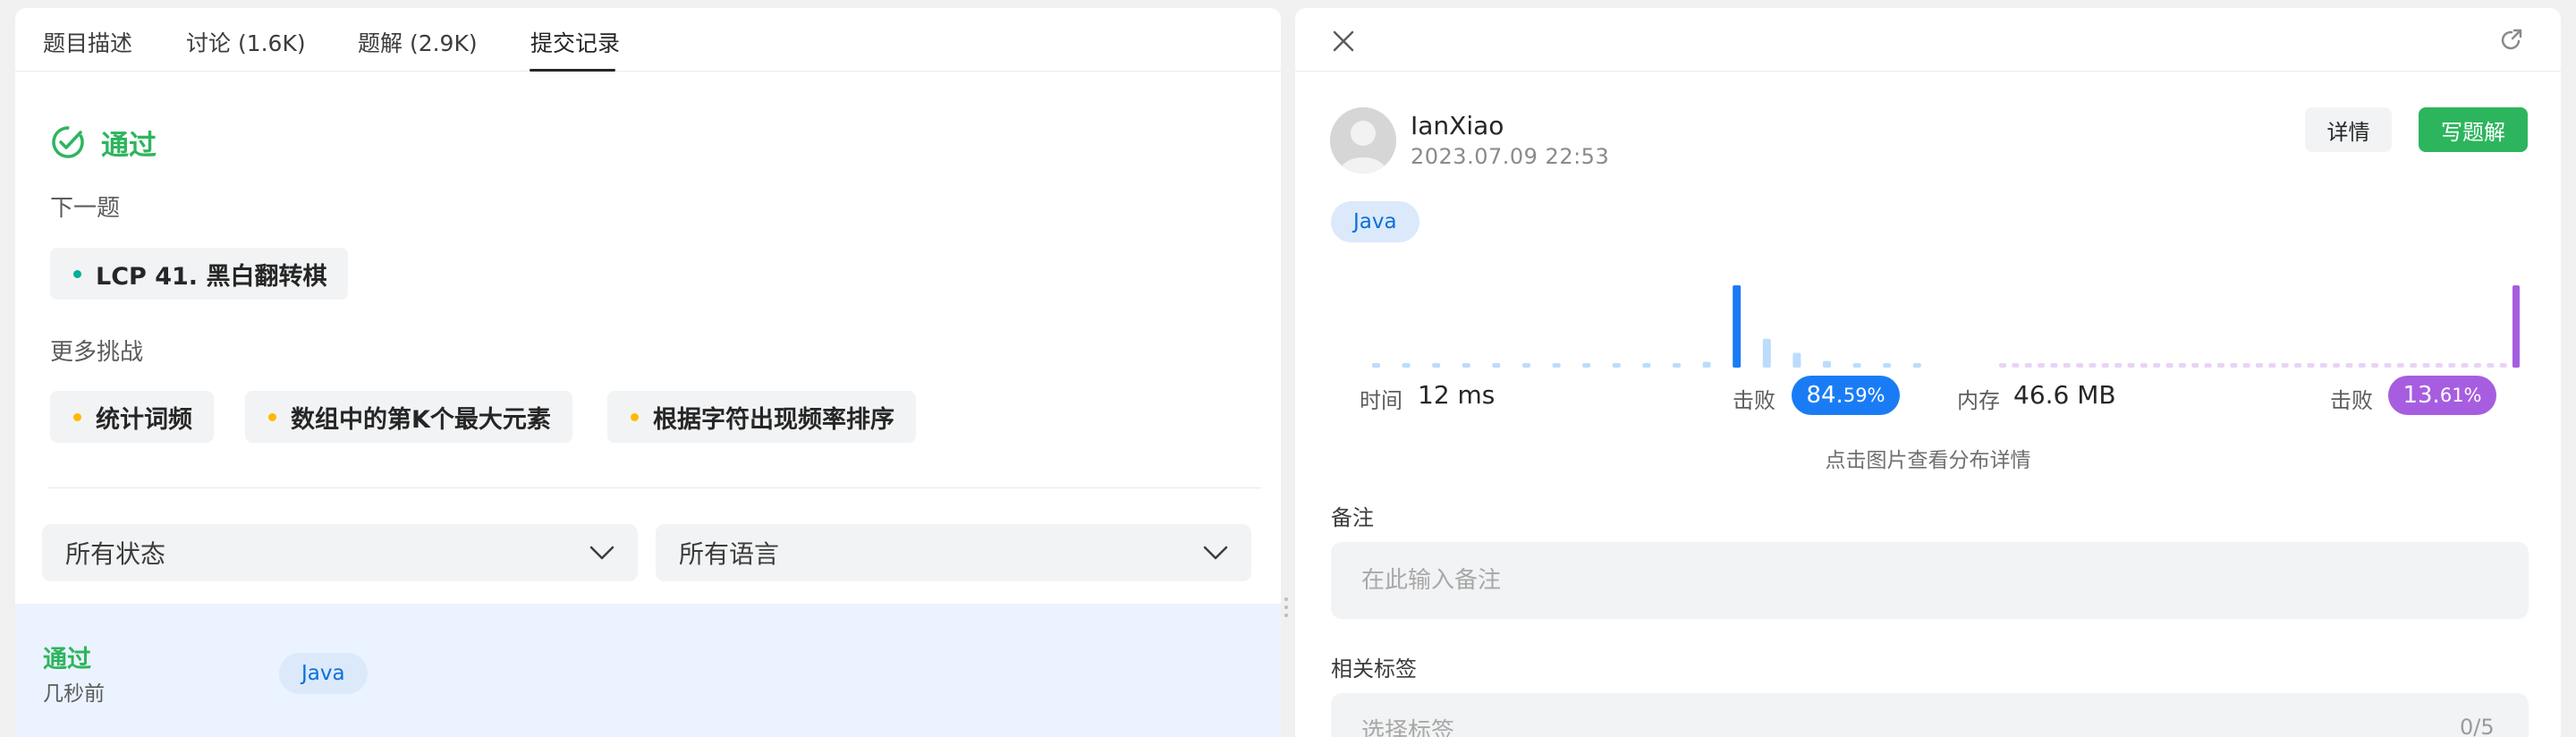 The width and height of the screenshot is (2576, 737). Describe the element at coordinates (1978, 400) in the screenshot. I see `memory-label: 内存` at that location.